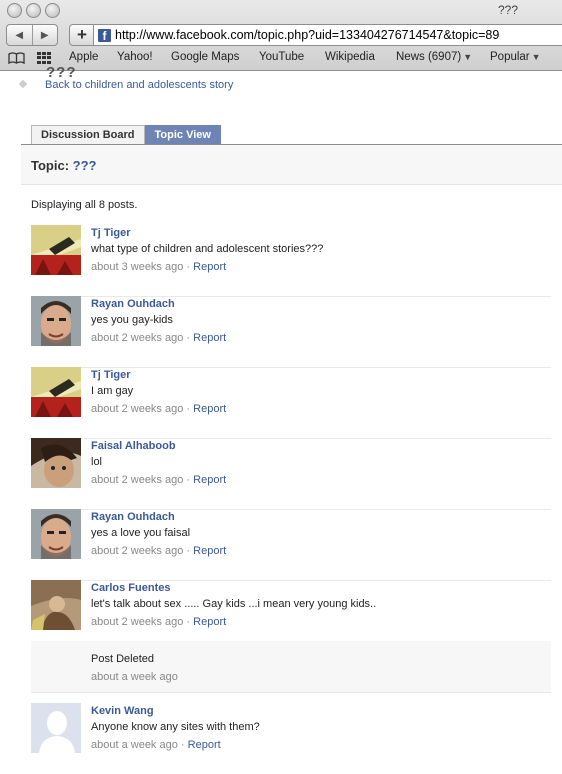  What do you see at coordinates (429, 57) in the screenshot?
I see `bookmark-news-label: News (6907)` at bounding box center [429, 57].